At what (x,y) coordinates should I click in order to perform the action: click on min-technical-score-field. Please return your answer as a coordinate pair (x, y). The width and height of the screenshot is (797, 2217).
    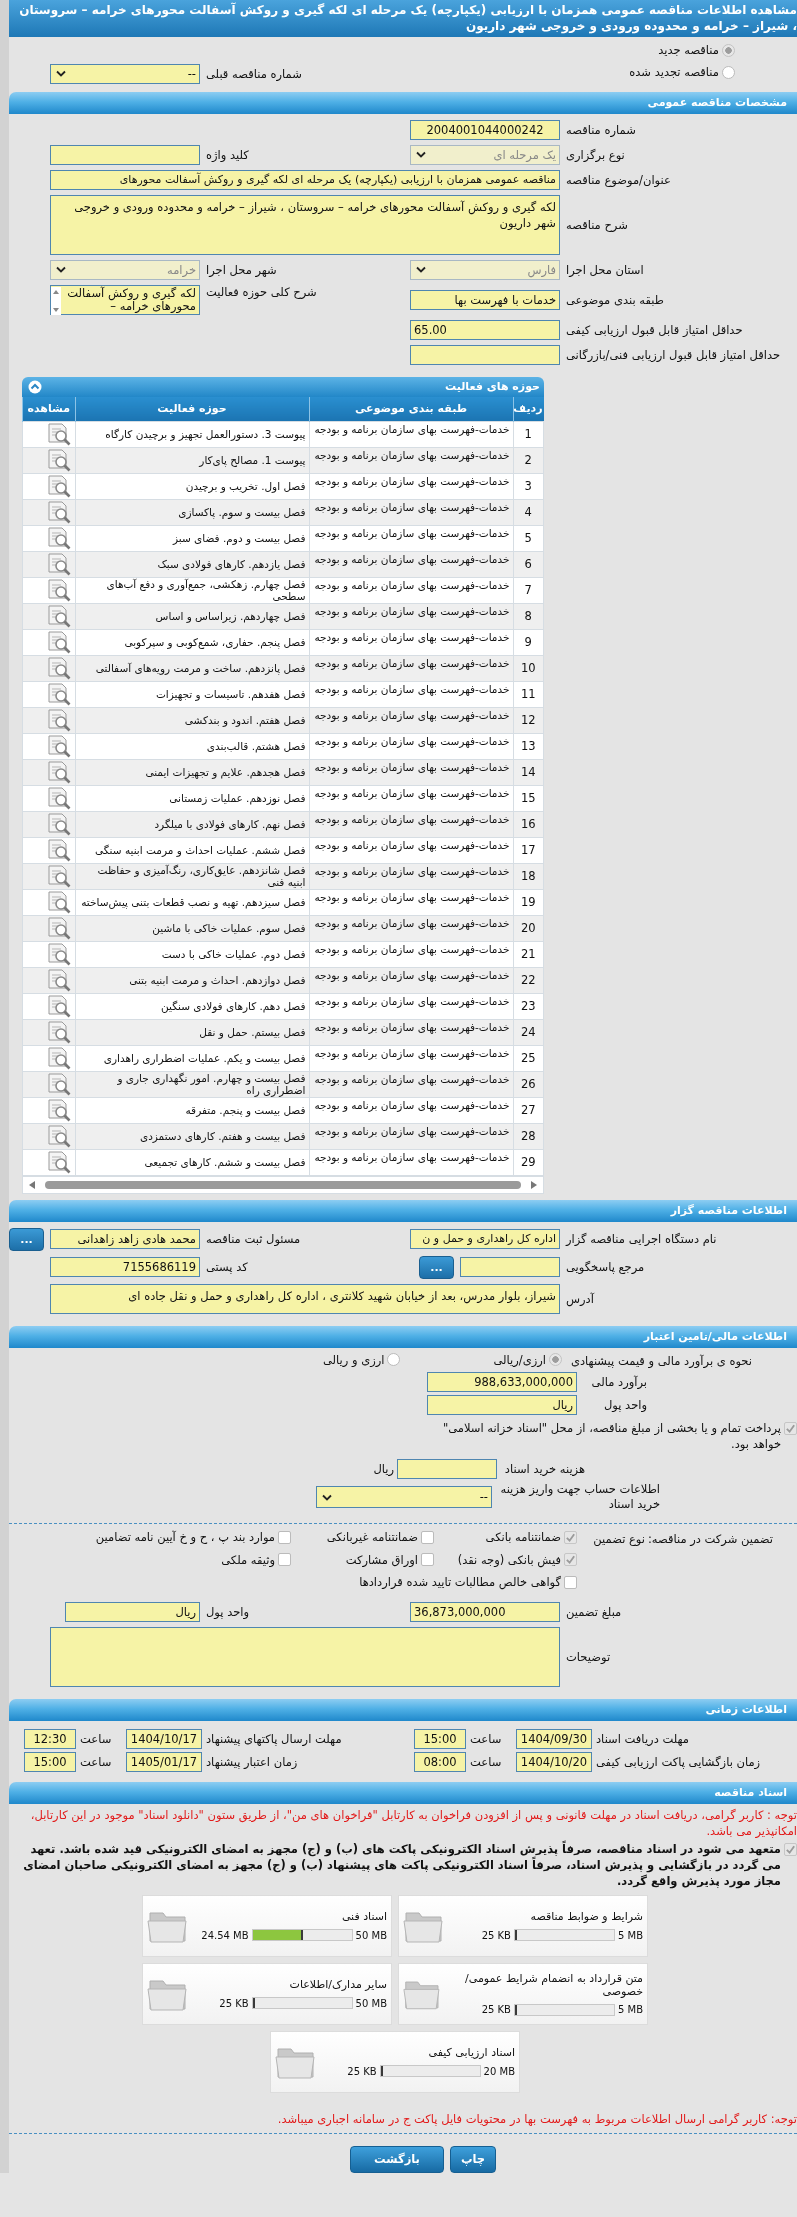
    Looking at the image, I should click on (485, 354).